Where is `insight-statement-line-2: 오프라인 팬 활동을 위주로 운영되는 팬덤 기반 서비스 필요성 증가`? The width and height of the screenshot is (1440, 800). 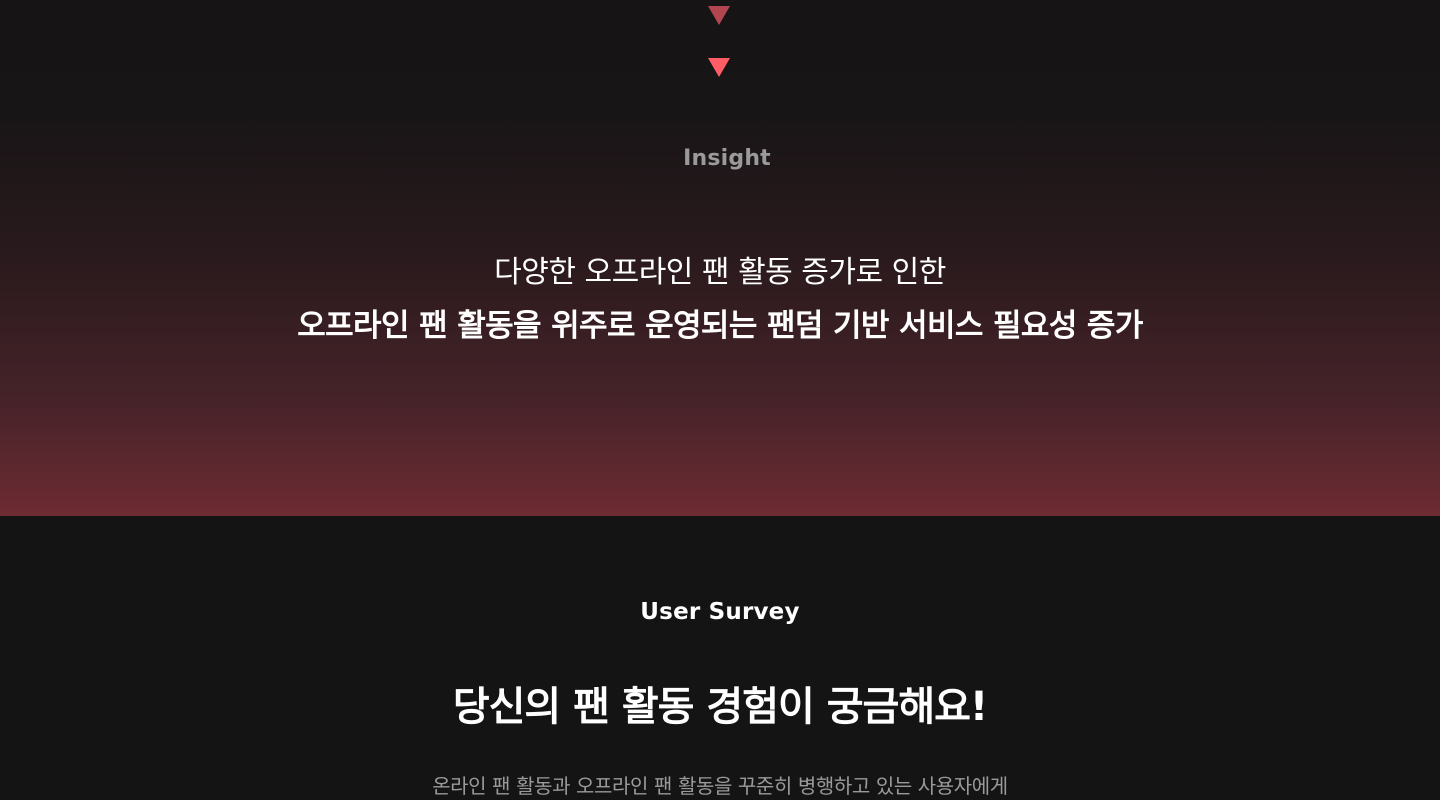 insight-statement-line-2: 오프라인 팬 활동을 위주로 운영되는 팬덤 기반 서비스 필요성 증가 is located at coordinates (720, 326).